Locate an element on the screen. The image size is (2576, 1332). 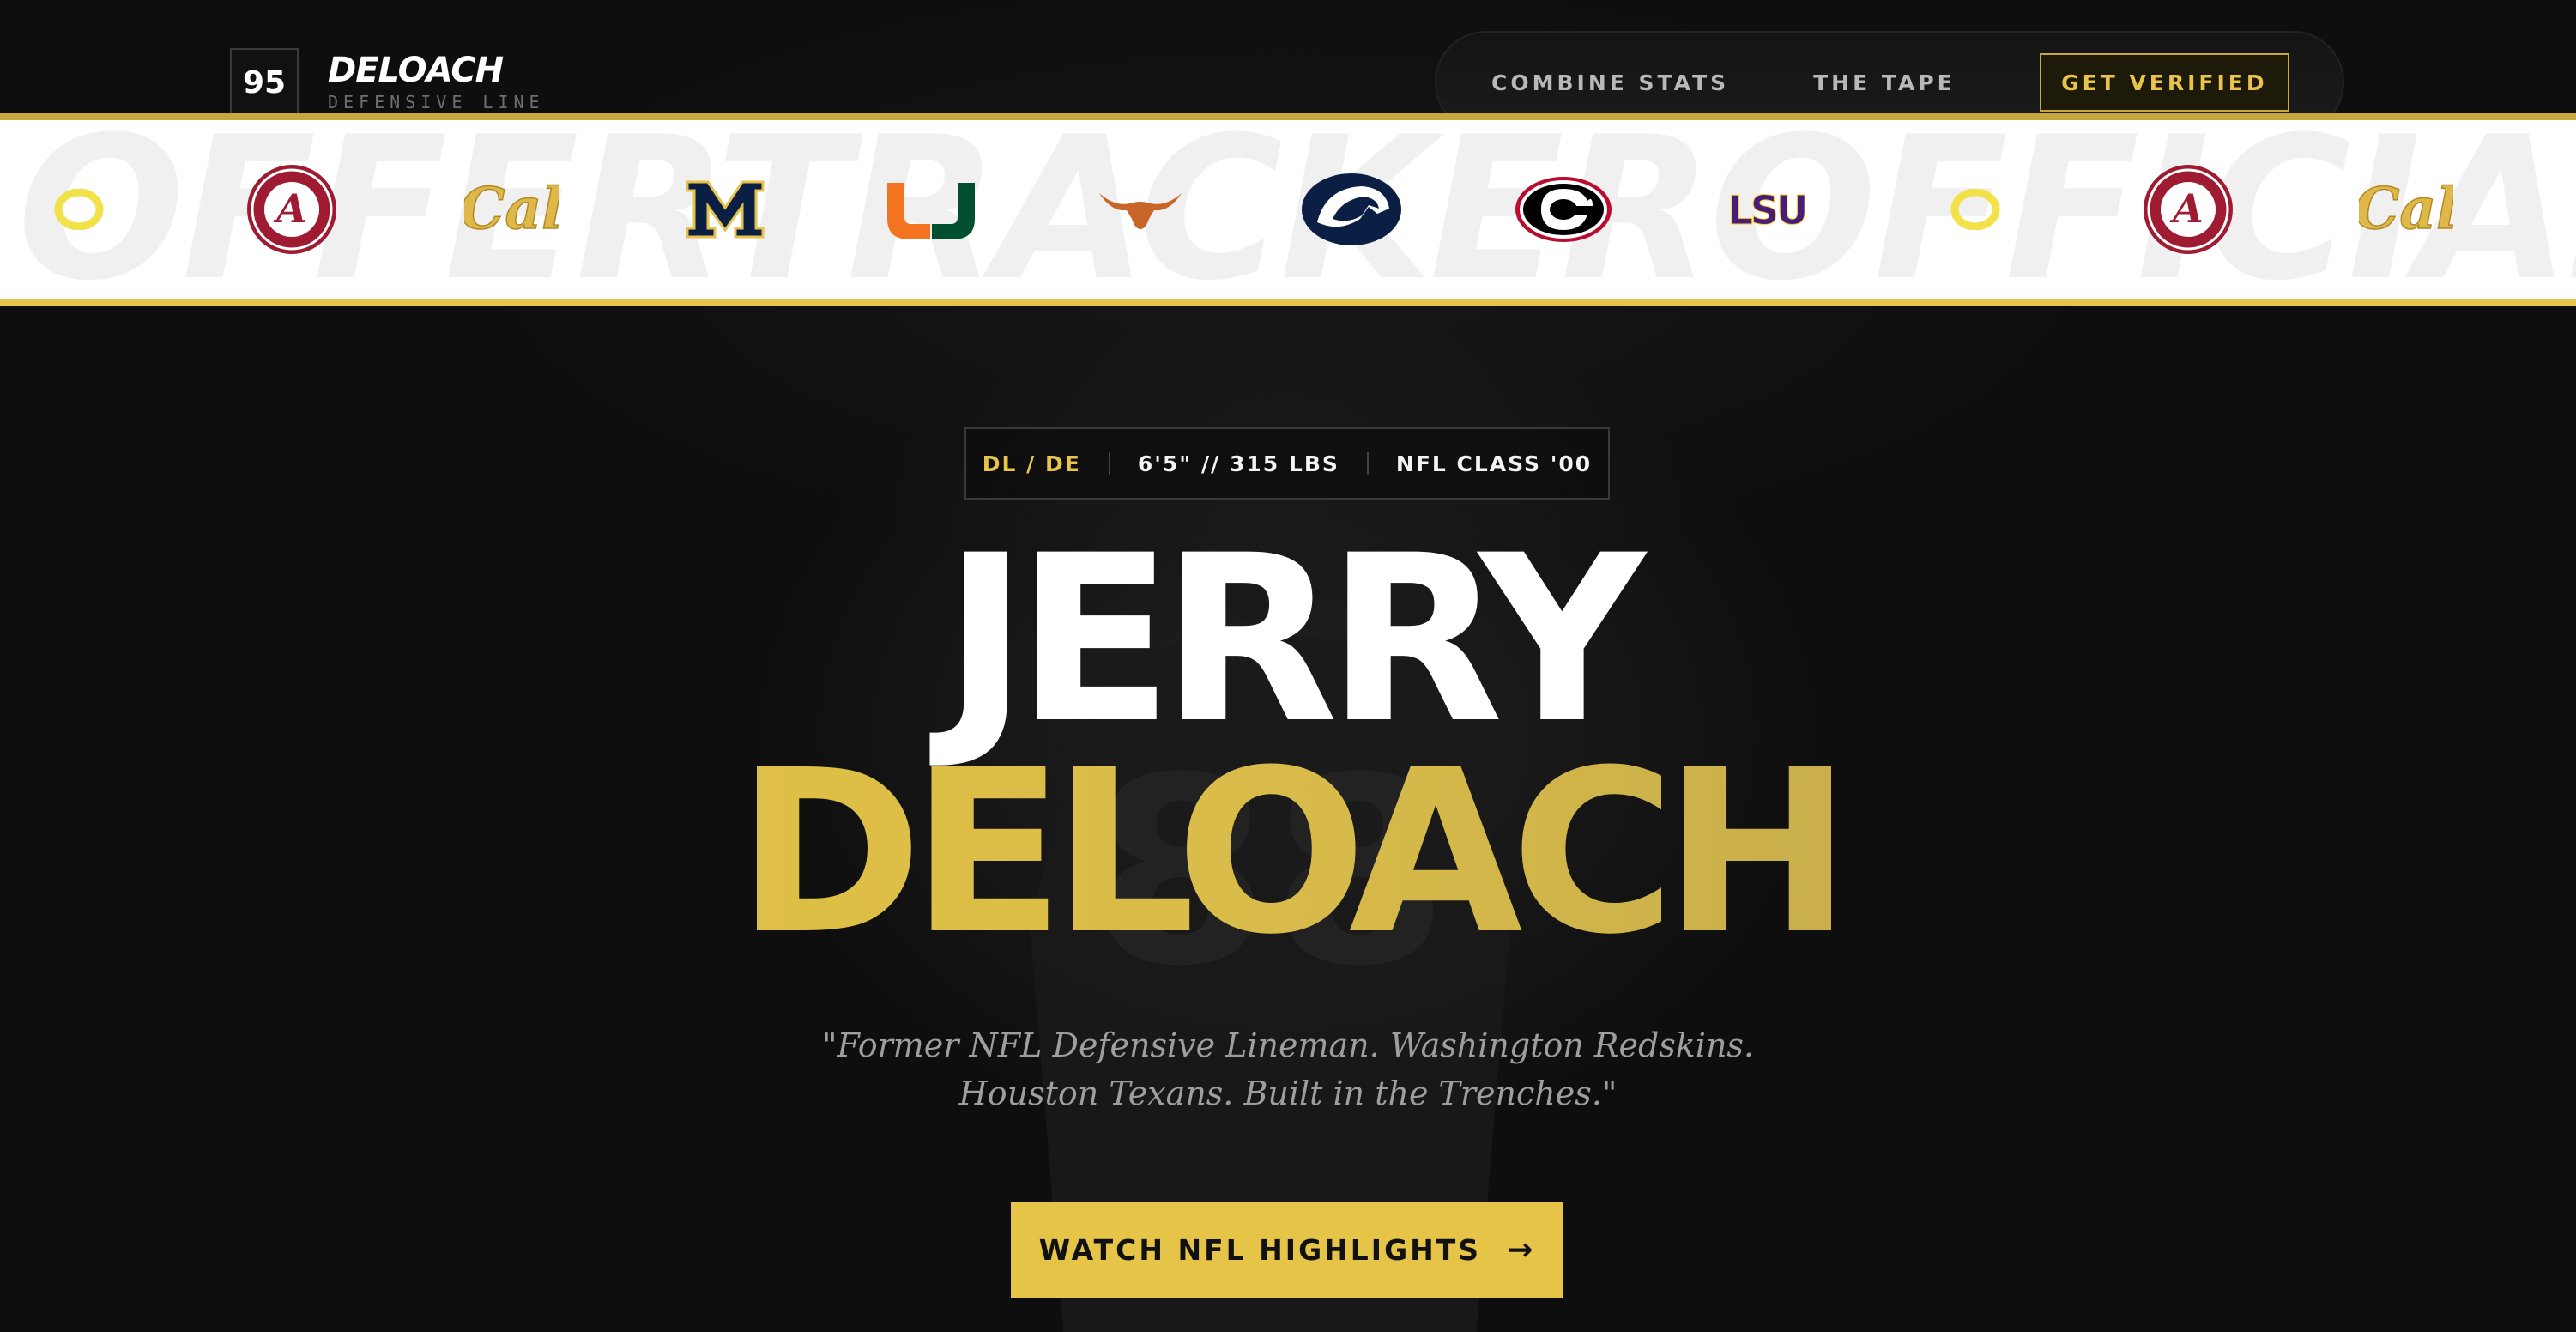
logo-text: DELOACH DEFENSIVE LINE is located at coordinates (436, 82).